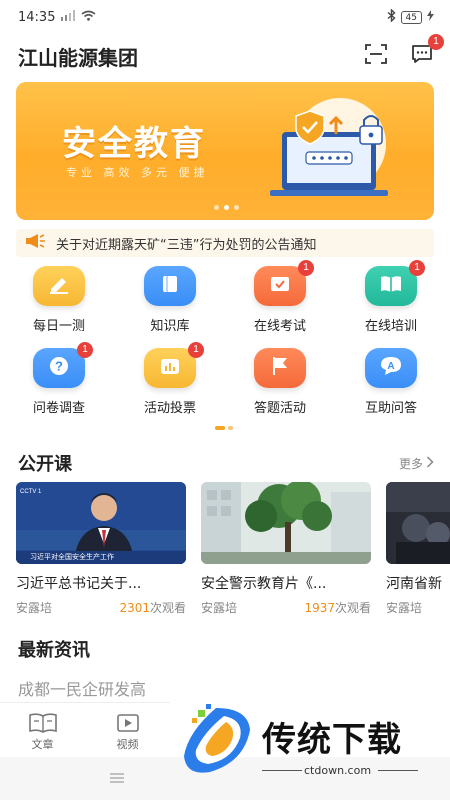 This screenshot has height=800, width=450. I want to click on course-thumbnail: CCTV 1 习近平对全国安全生产工作, so click(101, 523).